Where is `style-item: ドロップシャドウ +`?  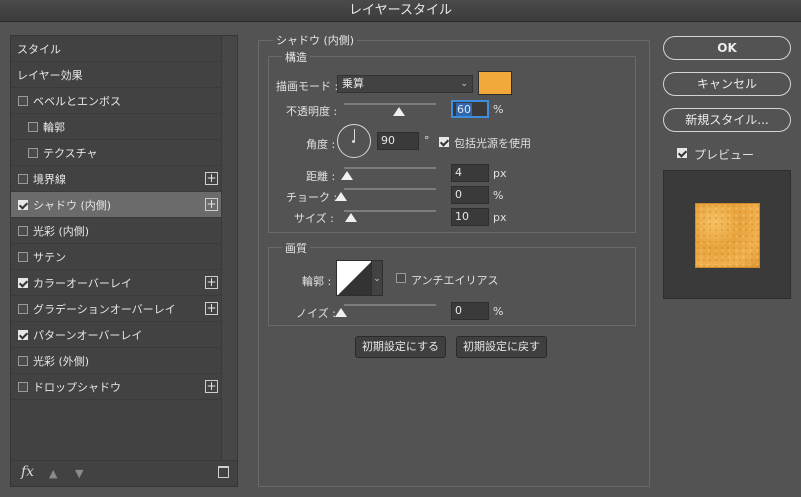 style-item: ドロップシャドウ + is located at coordinates (116, 387).